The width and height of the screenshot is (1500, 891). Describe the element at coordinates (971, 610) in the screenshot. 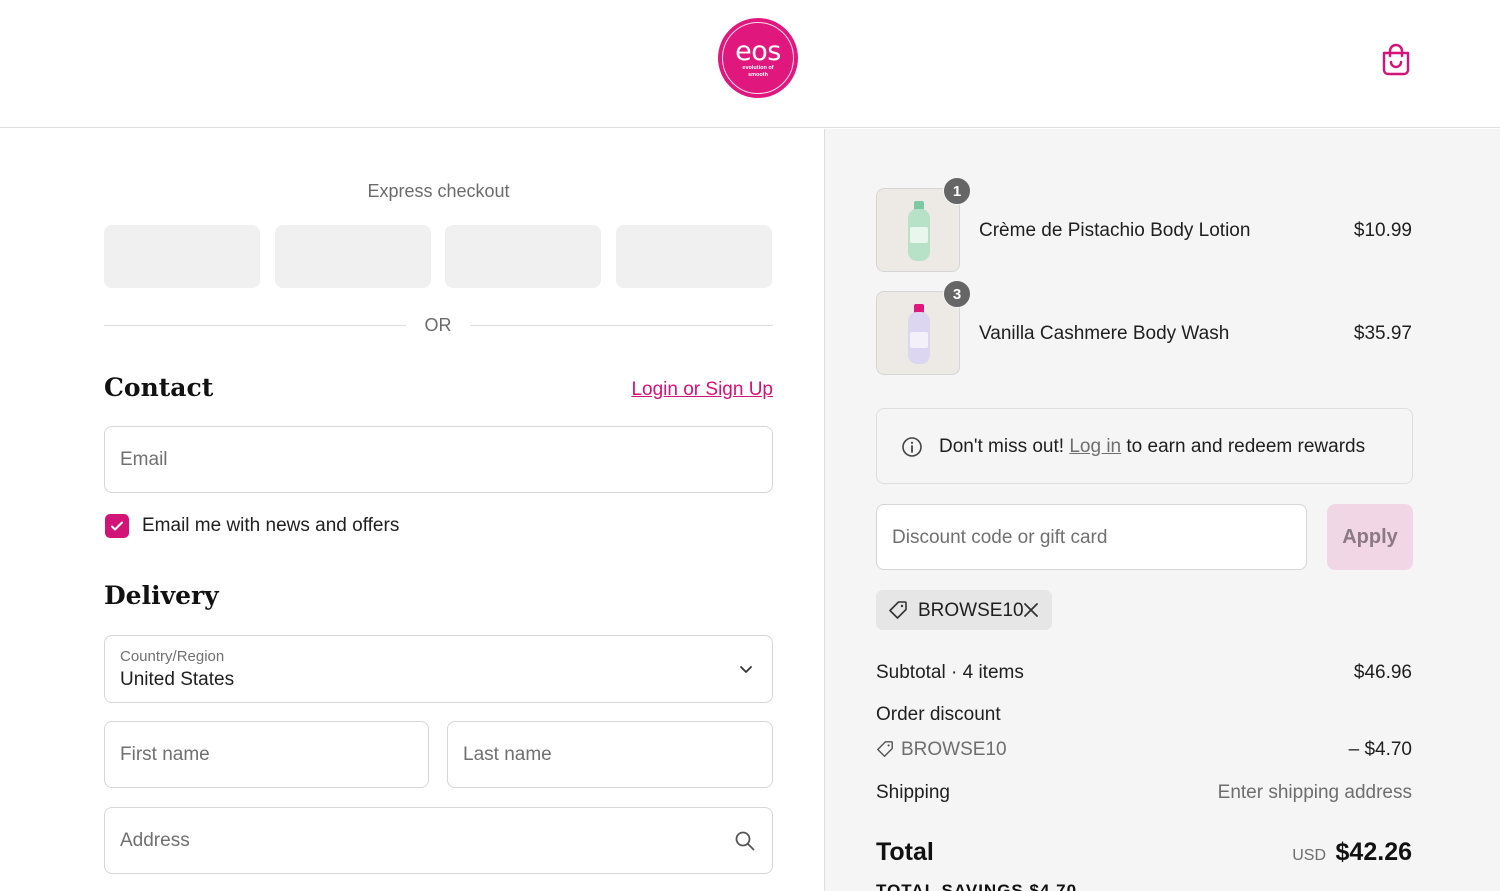

I see `applied-code: BROWSE10` at that location.